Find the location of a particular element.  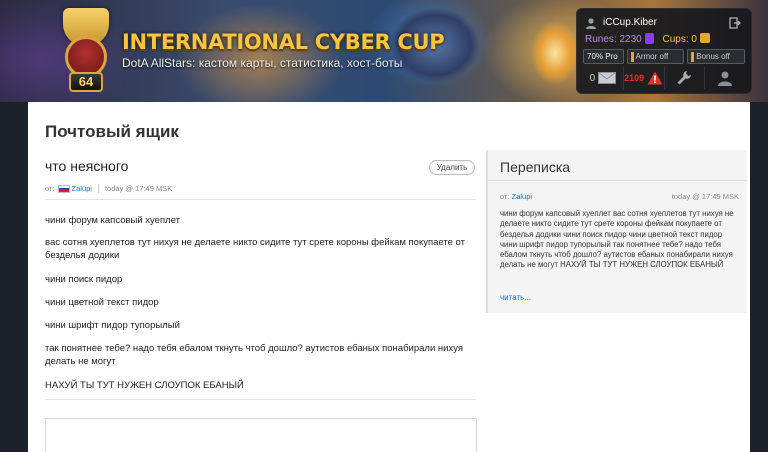

user-actions-row: 0 2109 is located at coordinates (664, 78).